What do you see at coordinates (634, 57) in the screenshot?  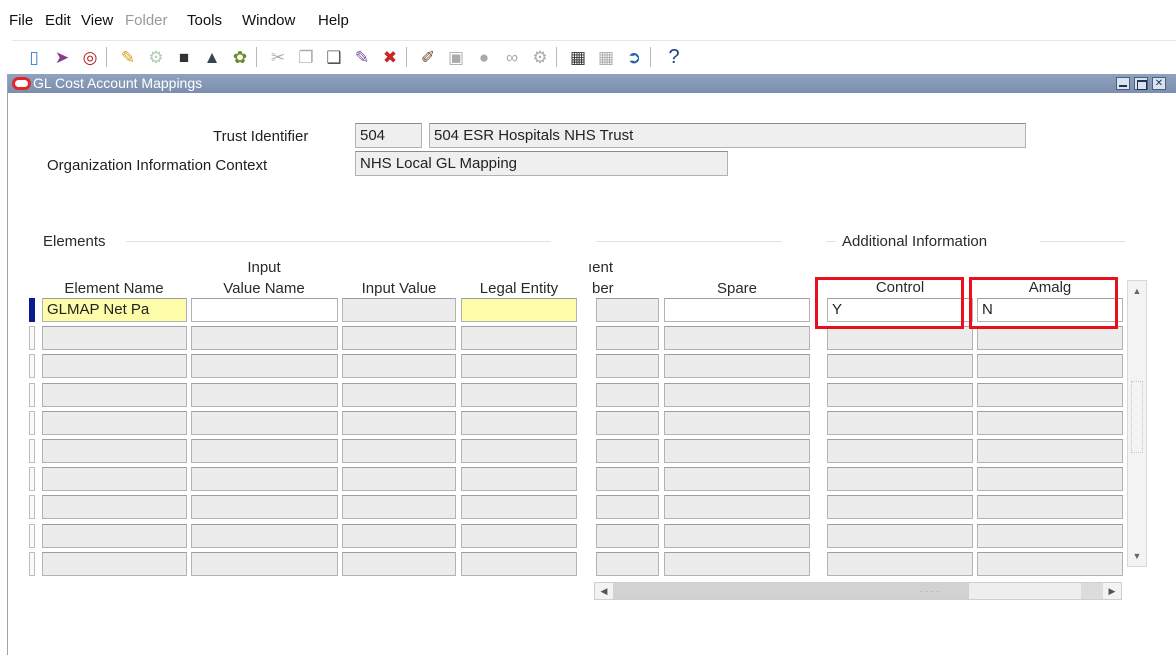 I see `exit-icon: ➲` at bounding box center [634, 57].